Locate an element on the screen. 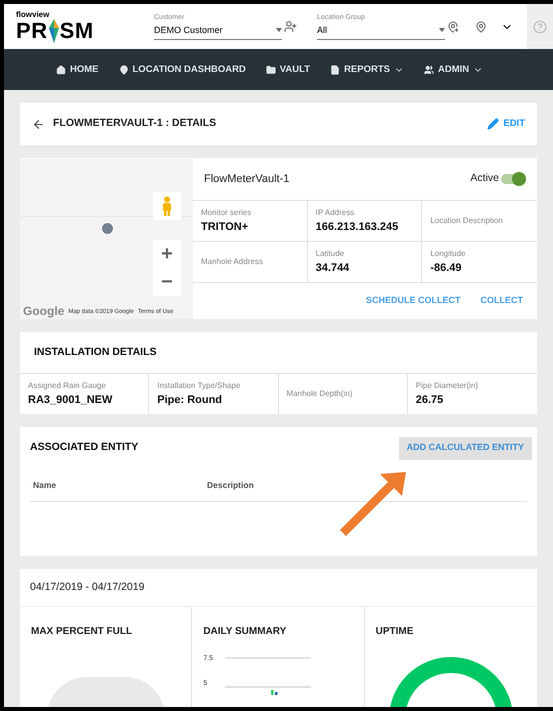 The width and height of the screenshot is (553, 711). nav-item: VAULT is located at coordinates (288, 69).